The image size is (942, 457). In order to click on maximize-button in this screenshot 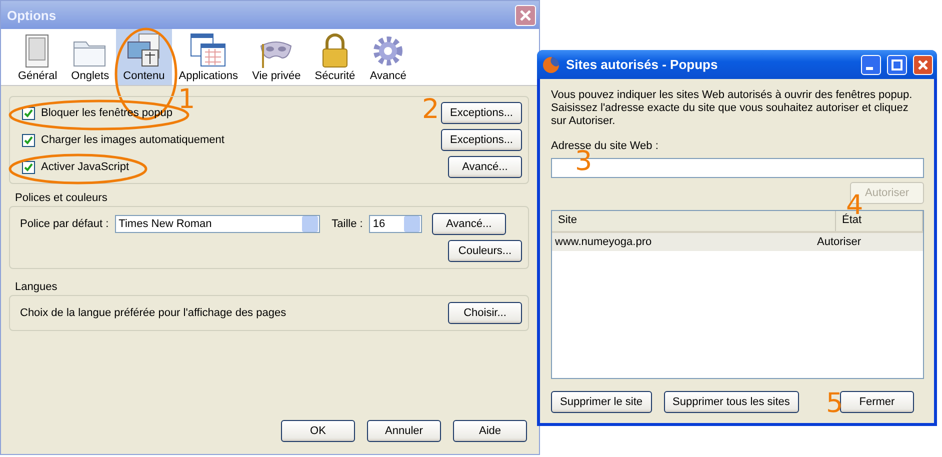, I will do `click(897, 64)`.